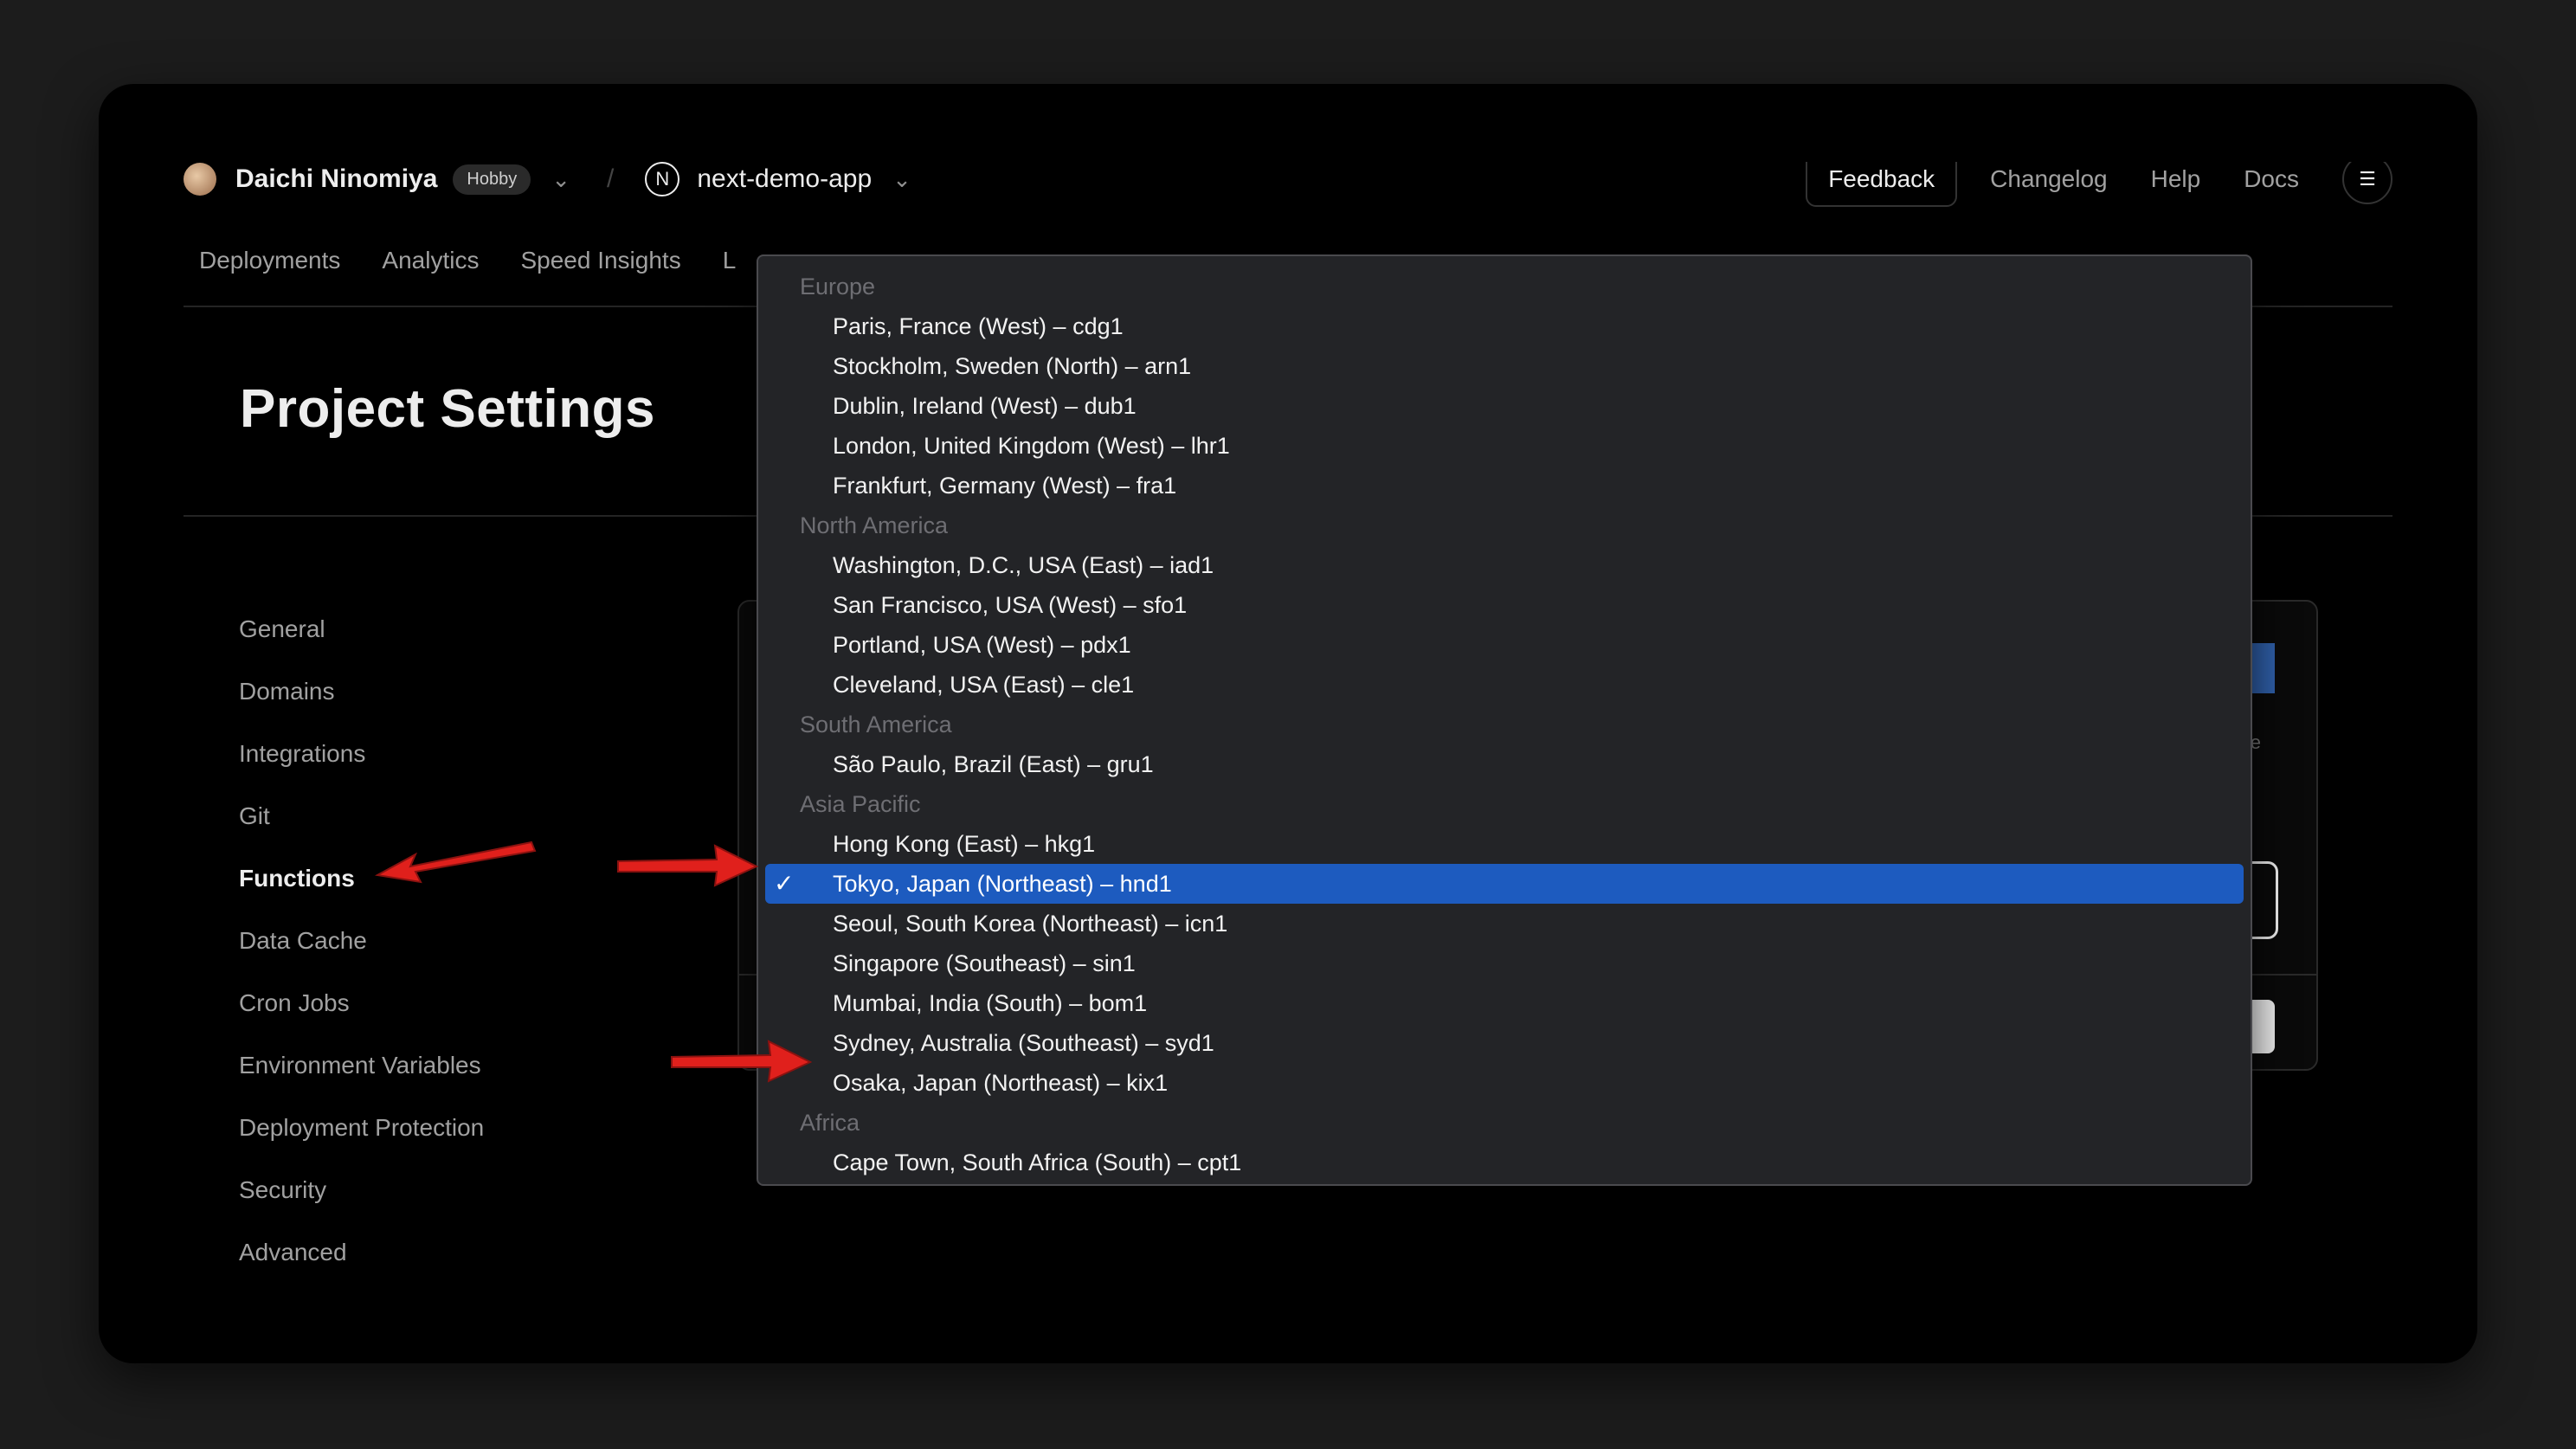  I want to click on dropdown-option-label: Portland, USA (West) – pdx1, so click(982, 645).